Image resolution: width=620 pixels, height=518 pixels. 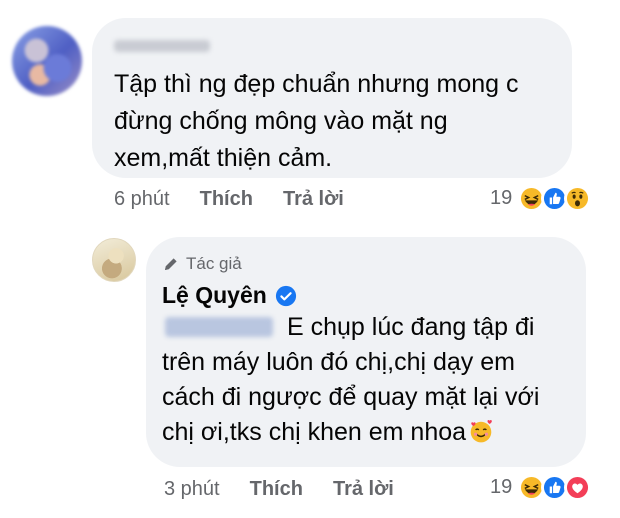 What do you see at coordinates (338, 362) in the screenshot?
I see `reply-text-line: trên máy luôn đó chị,chị dạy em` at bounding box center [338, 362].